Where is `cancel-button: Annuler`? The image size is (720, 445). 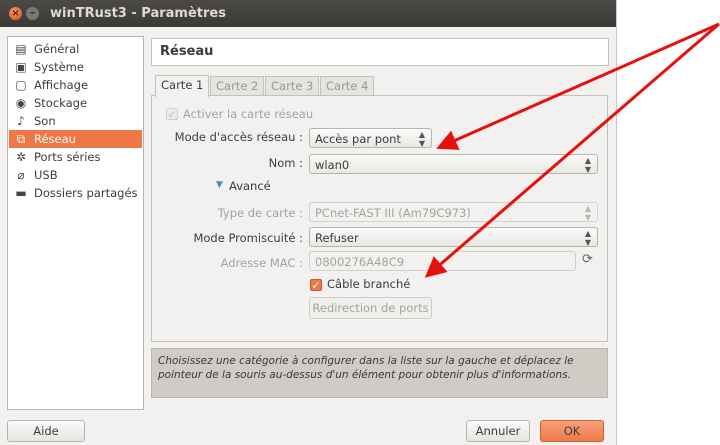 cancel-button: Annuler is located at coordinates (498, 431).